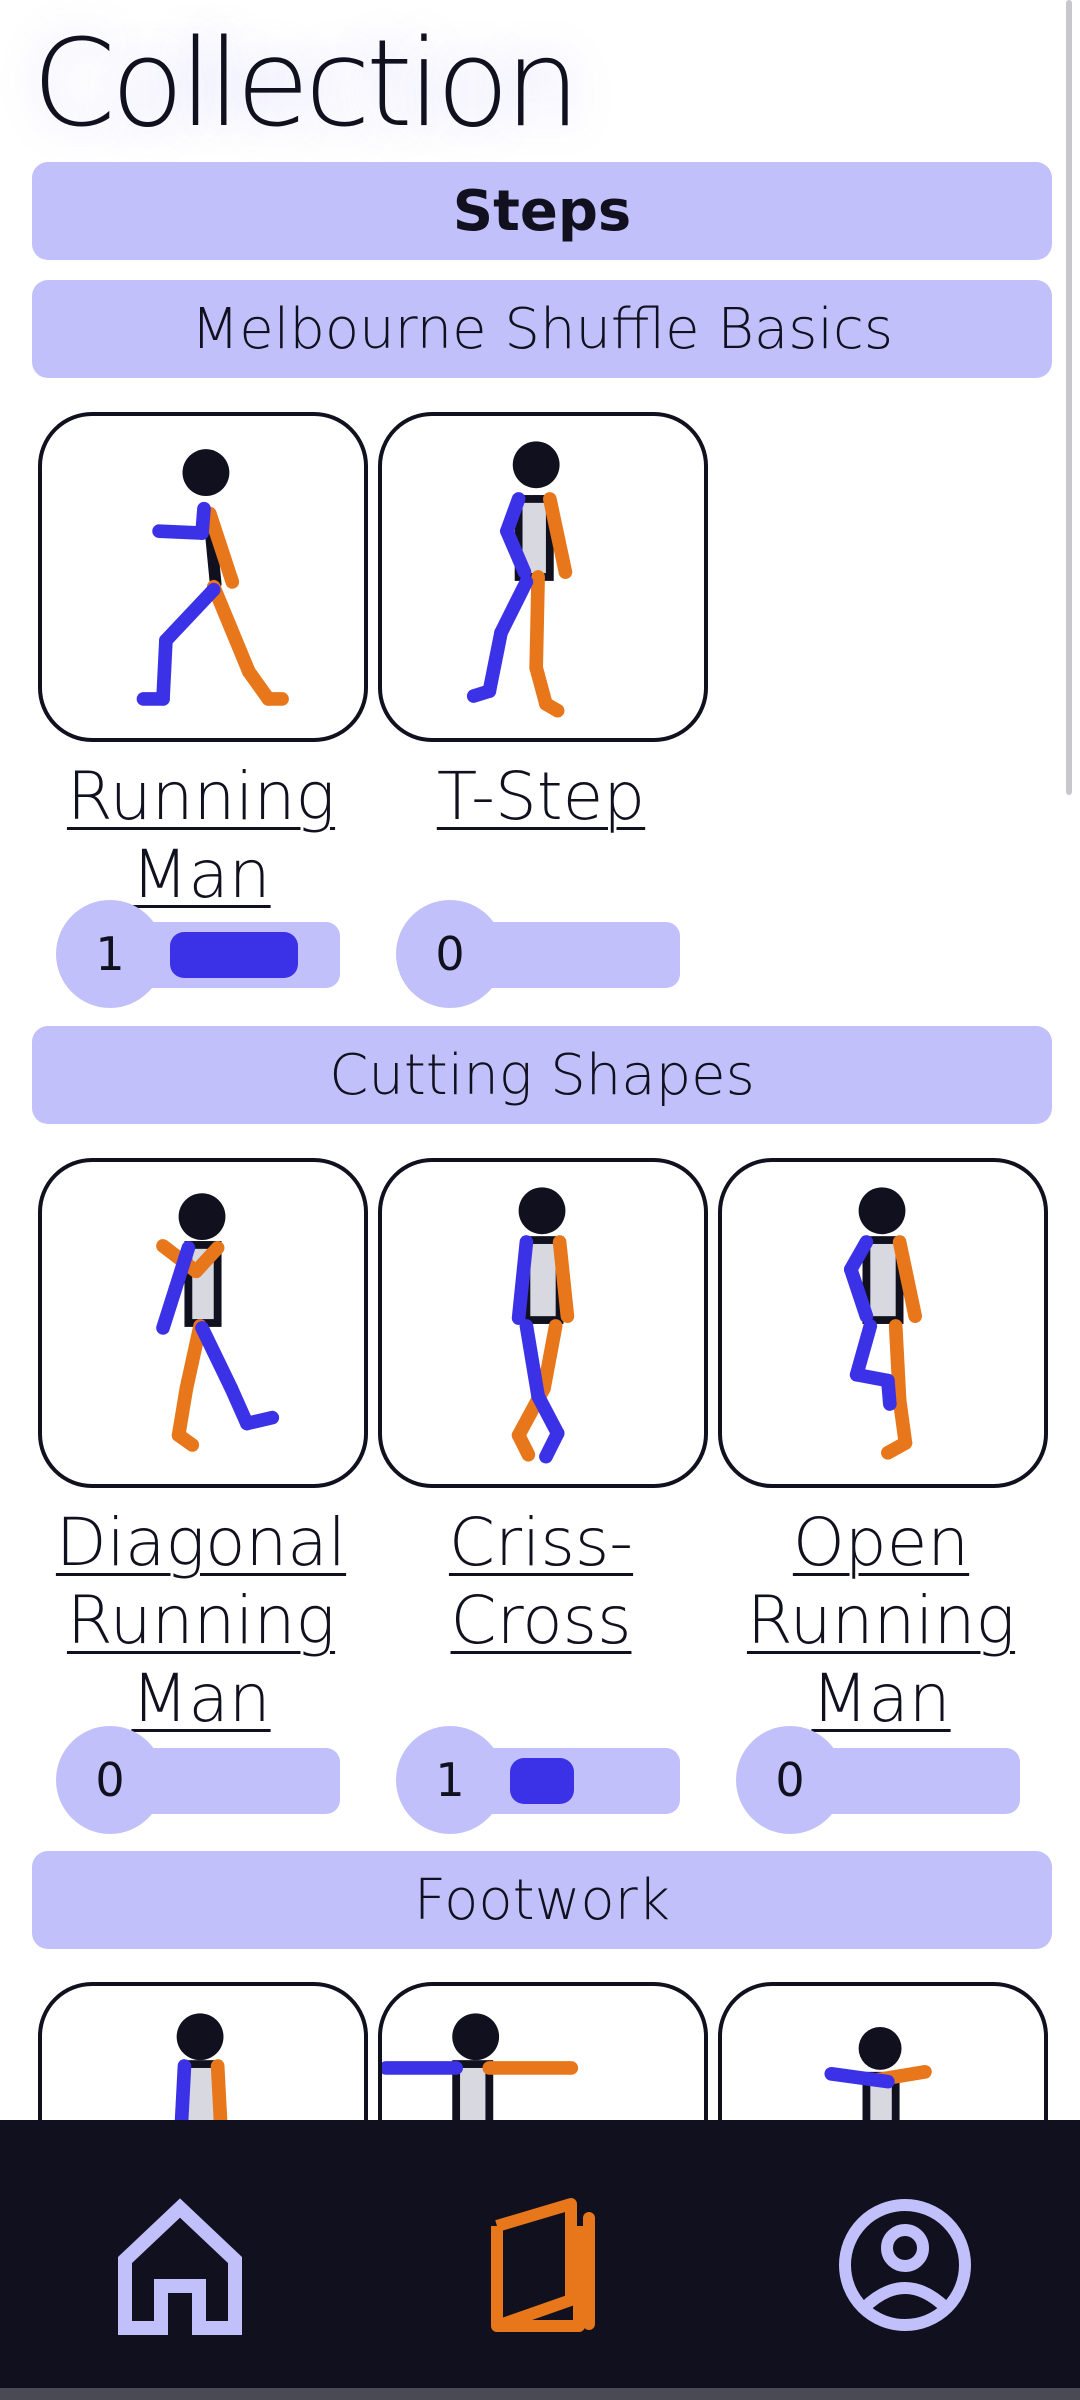 This screenshot has width=1080, height=2400. I want to click on running-man-figure-icon, so click(212, 577).